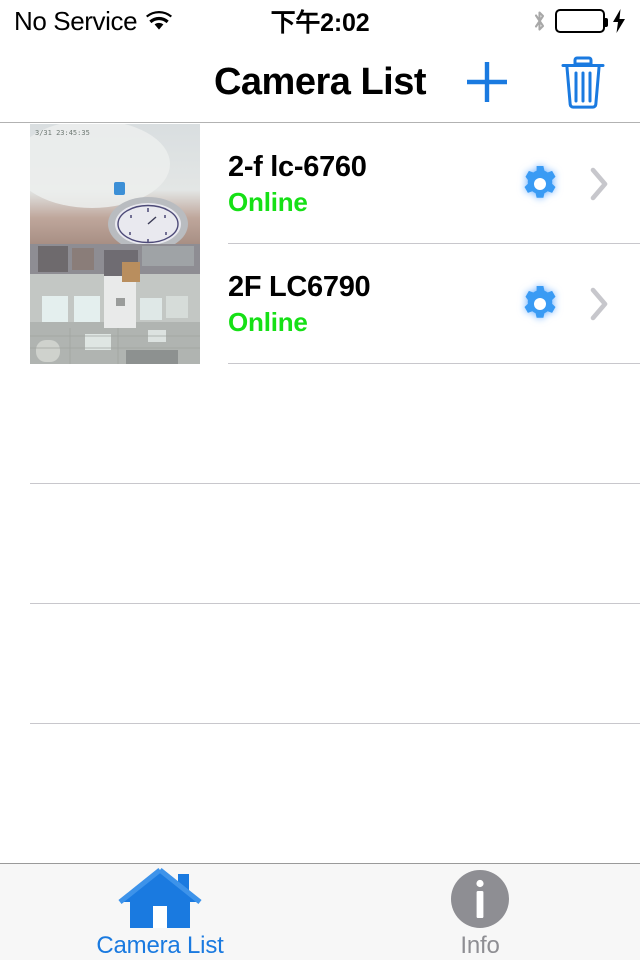  I want to click on table-row: 3/31 23:45:35 2-f lc-6760 Online, so click(320, 184).